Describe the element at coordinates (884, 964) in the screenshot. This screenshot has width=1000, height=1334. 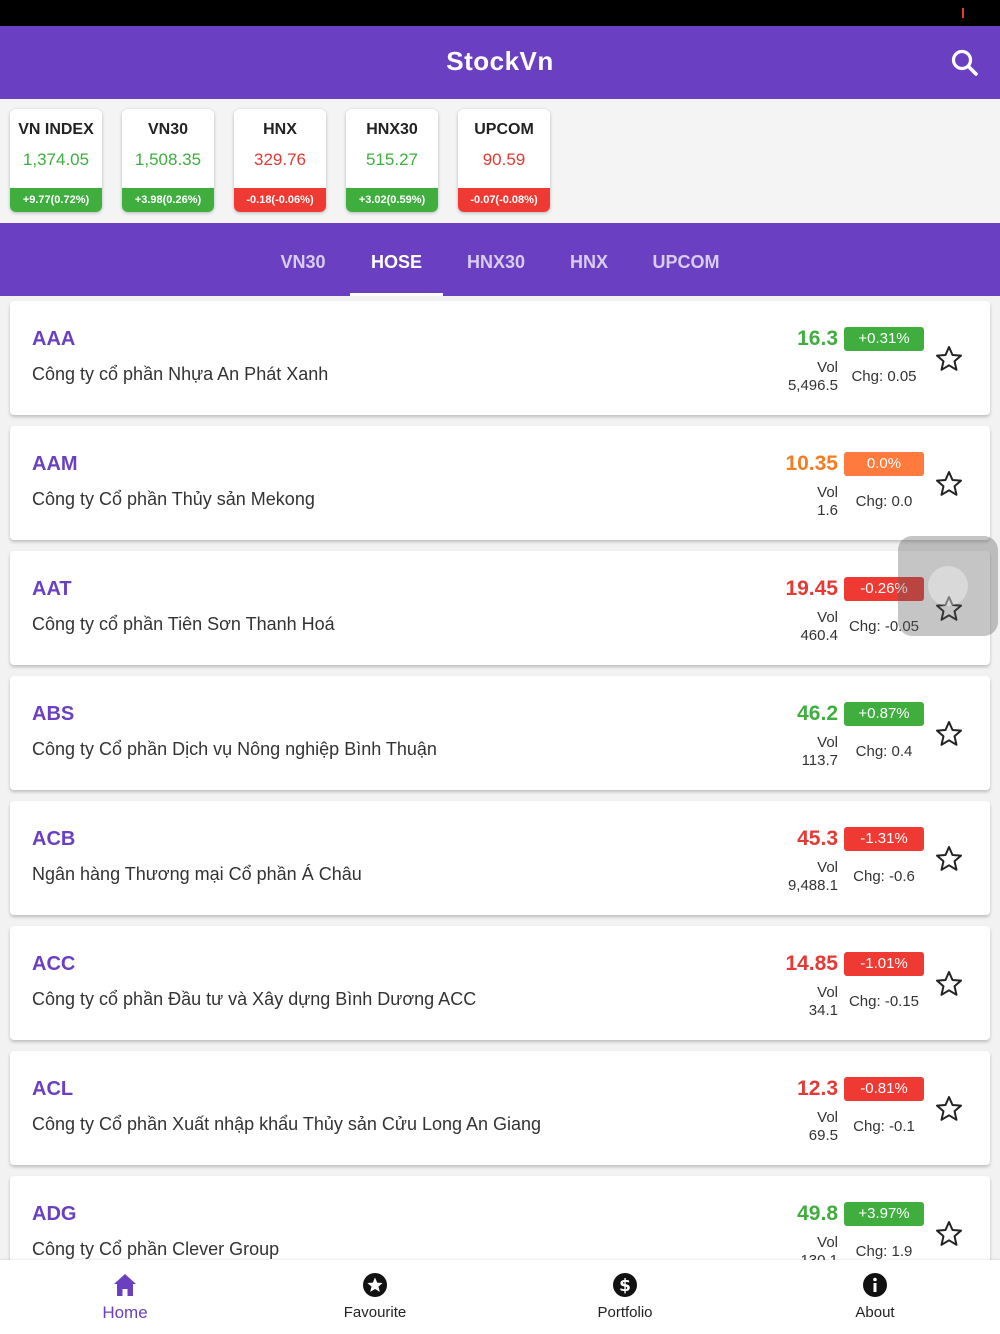
I see `stock-change-badge: -1.01%` at that location.